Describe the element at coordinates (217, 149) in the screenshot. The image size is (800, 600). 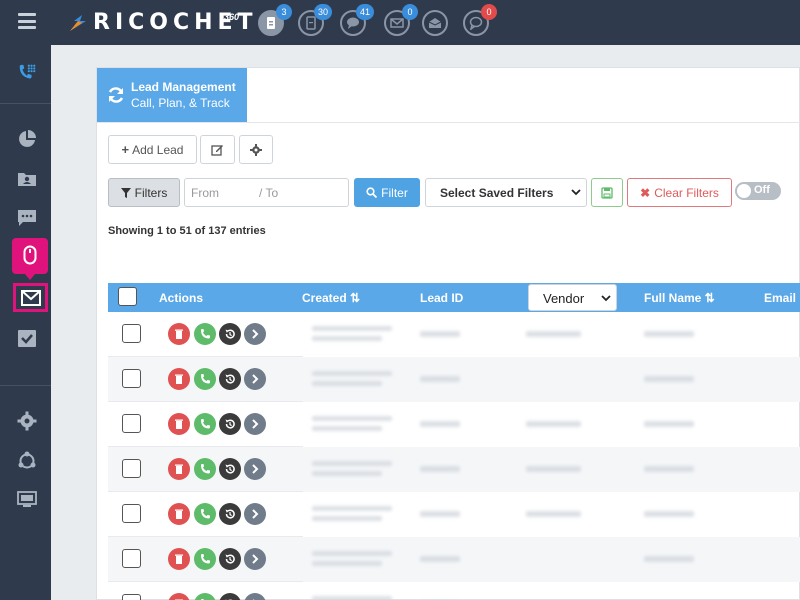
I see `edit-button` at that location.